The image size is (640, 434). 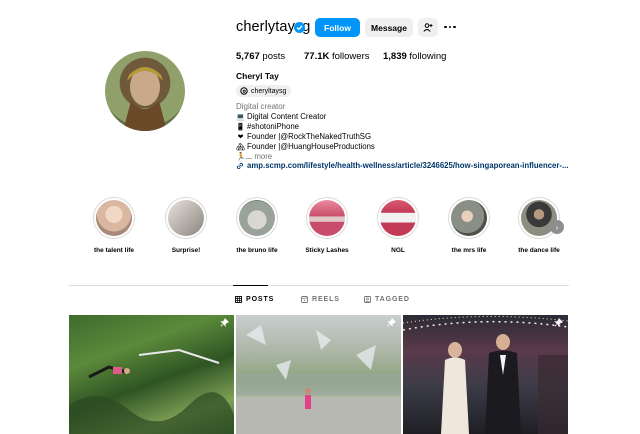 I want to click on highlight-item: the bruno life, so click(x=257, y=225).